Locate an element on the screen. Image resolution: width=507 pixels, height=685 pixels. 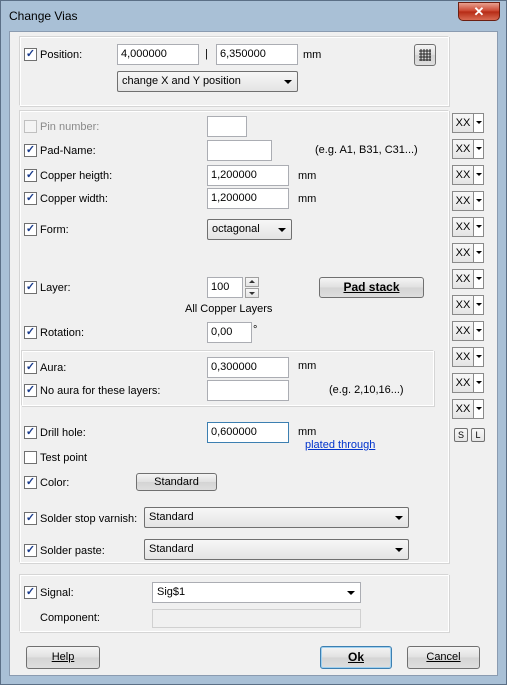
copper-width-unit: mm is located at coordinates (307, 199).